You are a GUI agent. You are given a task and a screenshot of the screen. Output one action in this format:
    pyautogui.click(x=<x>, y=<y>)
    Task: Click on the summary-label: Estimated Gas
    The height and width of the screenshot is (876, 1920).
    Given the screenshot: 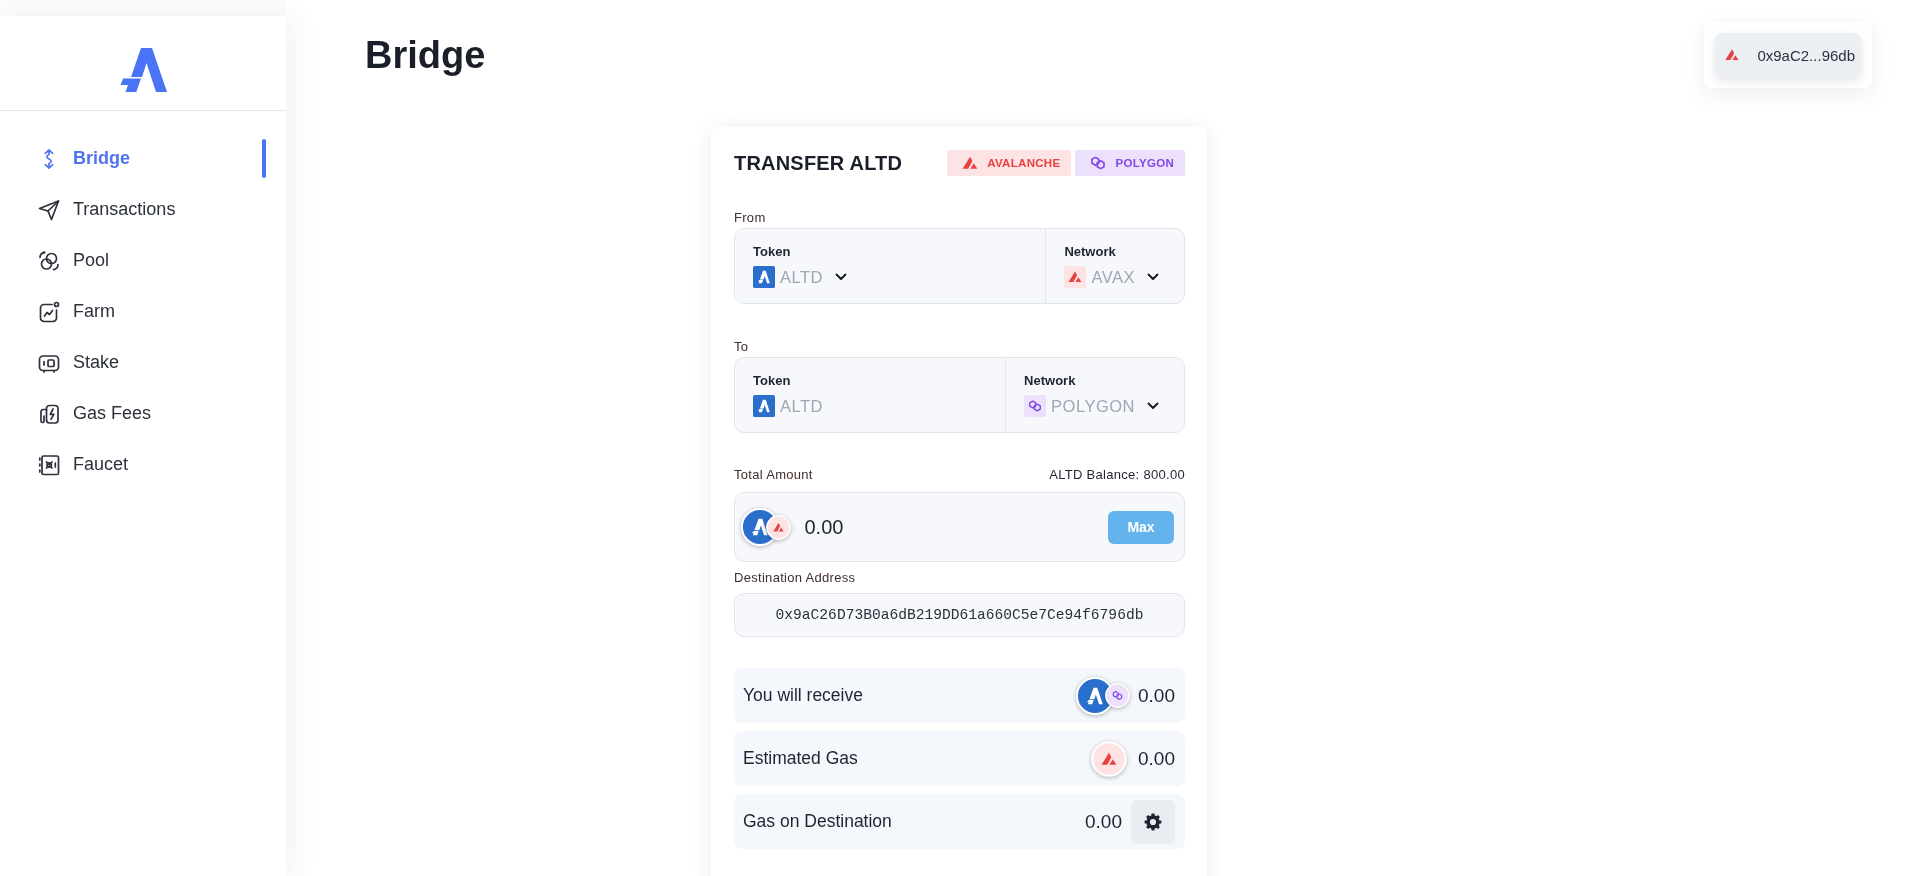 What is the action you would take?
    pyautogui.click(x=801, y=758)
    